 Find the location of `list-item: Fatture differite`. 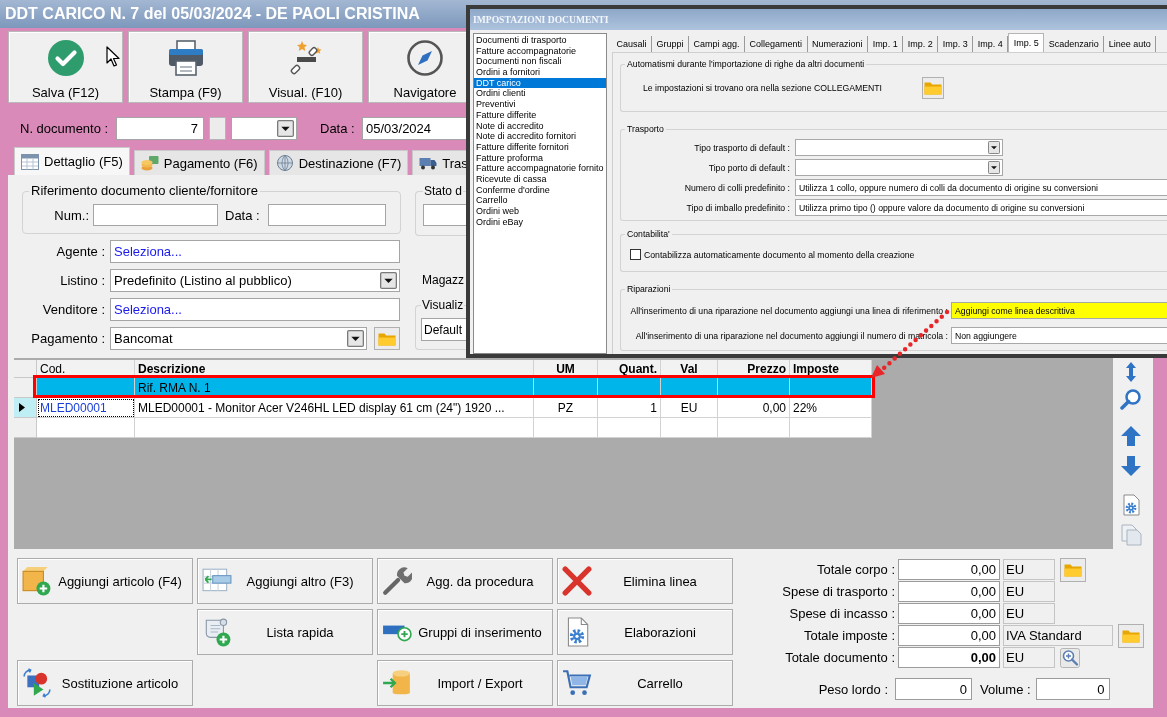

list-item: Fatture differite is located at coordinates (540, 115).